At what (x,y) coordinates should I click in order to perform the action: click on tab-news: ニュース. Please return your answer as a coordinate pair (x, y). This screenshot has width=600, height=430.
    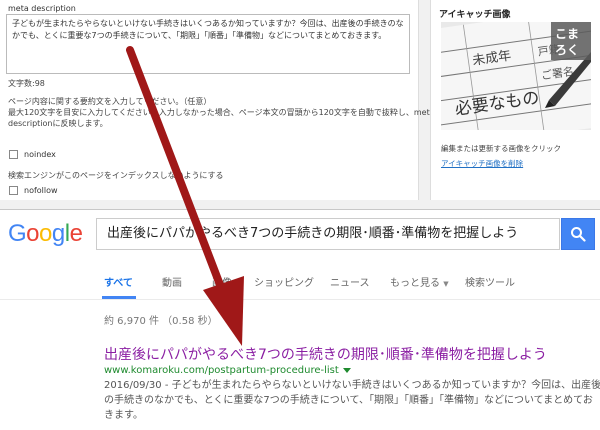
    Looking at the image, I should click on (350, 281).